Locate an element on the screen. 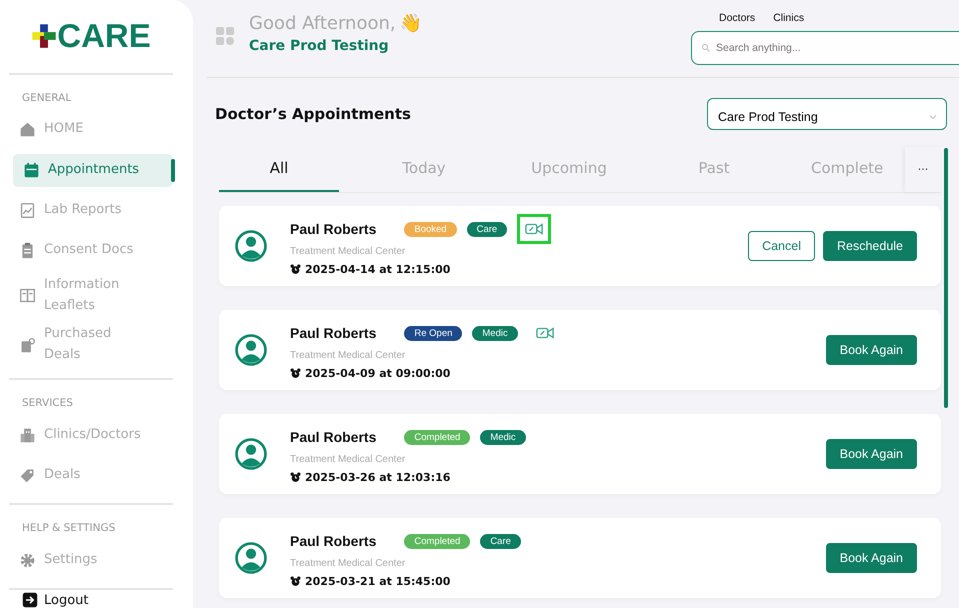 The height and width of the screenshot is (608, 959). logo: CARE is located at coordinates (91, 37).